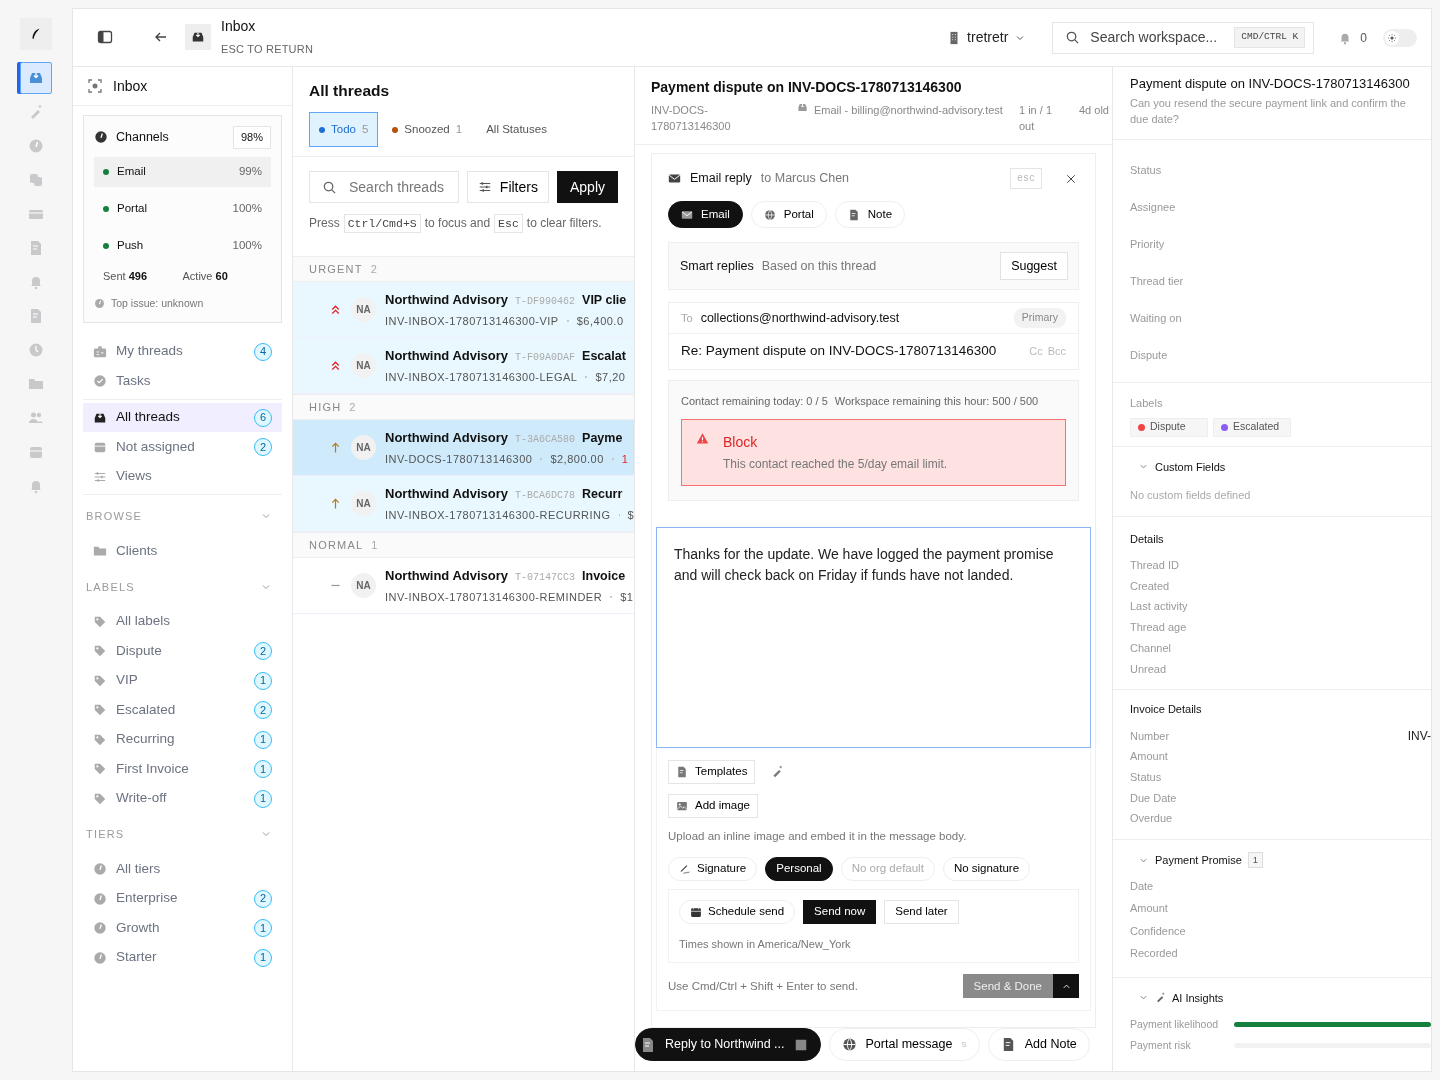 This screenshot has width=1440, height=1080. Describe the element at coordinates (182, 739) in the screenshot. I see `nav-item: Recurring 1` at that location.